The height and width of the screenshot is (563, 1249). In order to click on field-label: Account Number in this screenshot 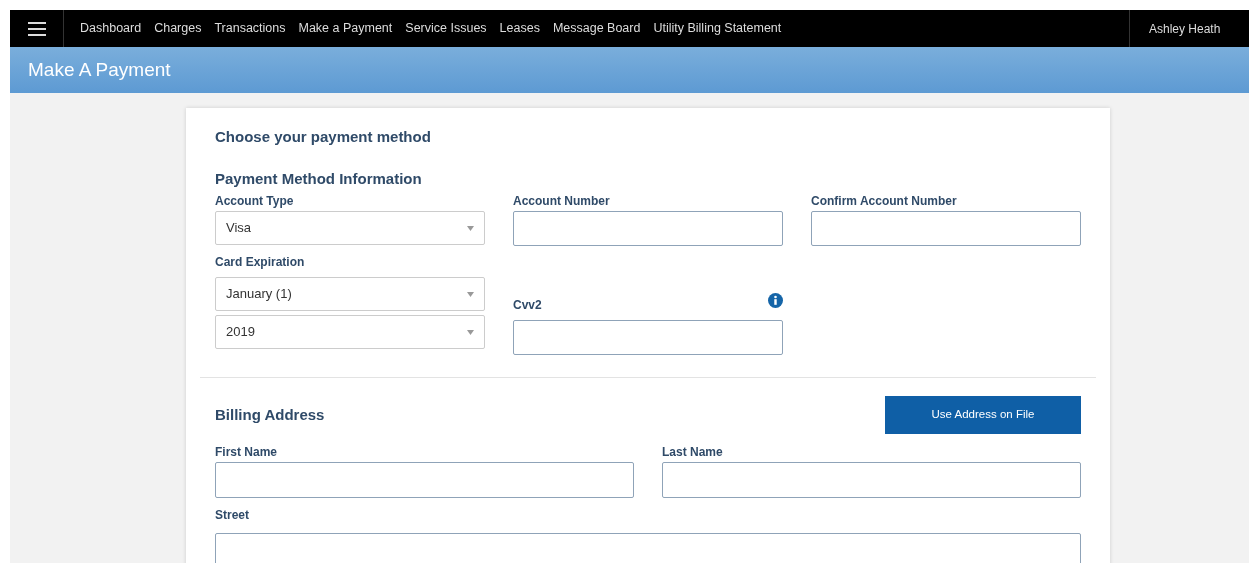, I will do `click(562, 200)`.